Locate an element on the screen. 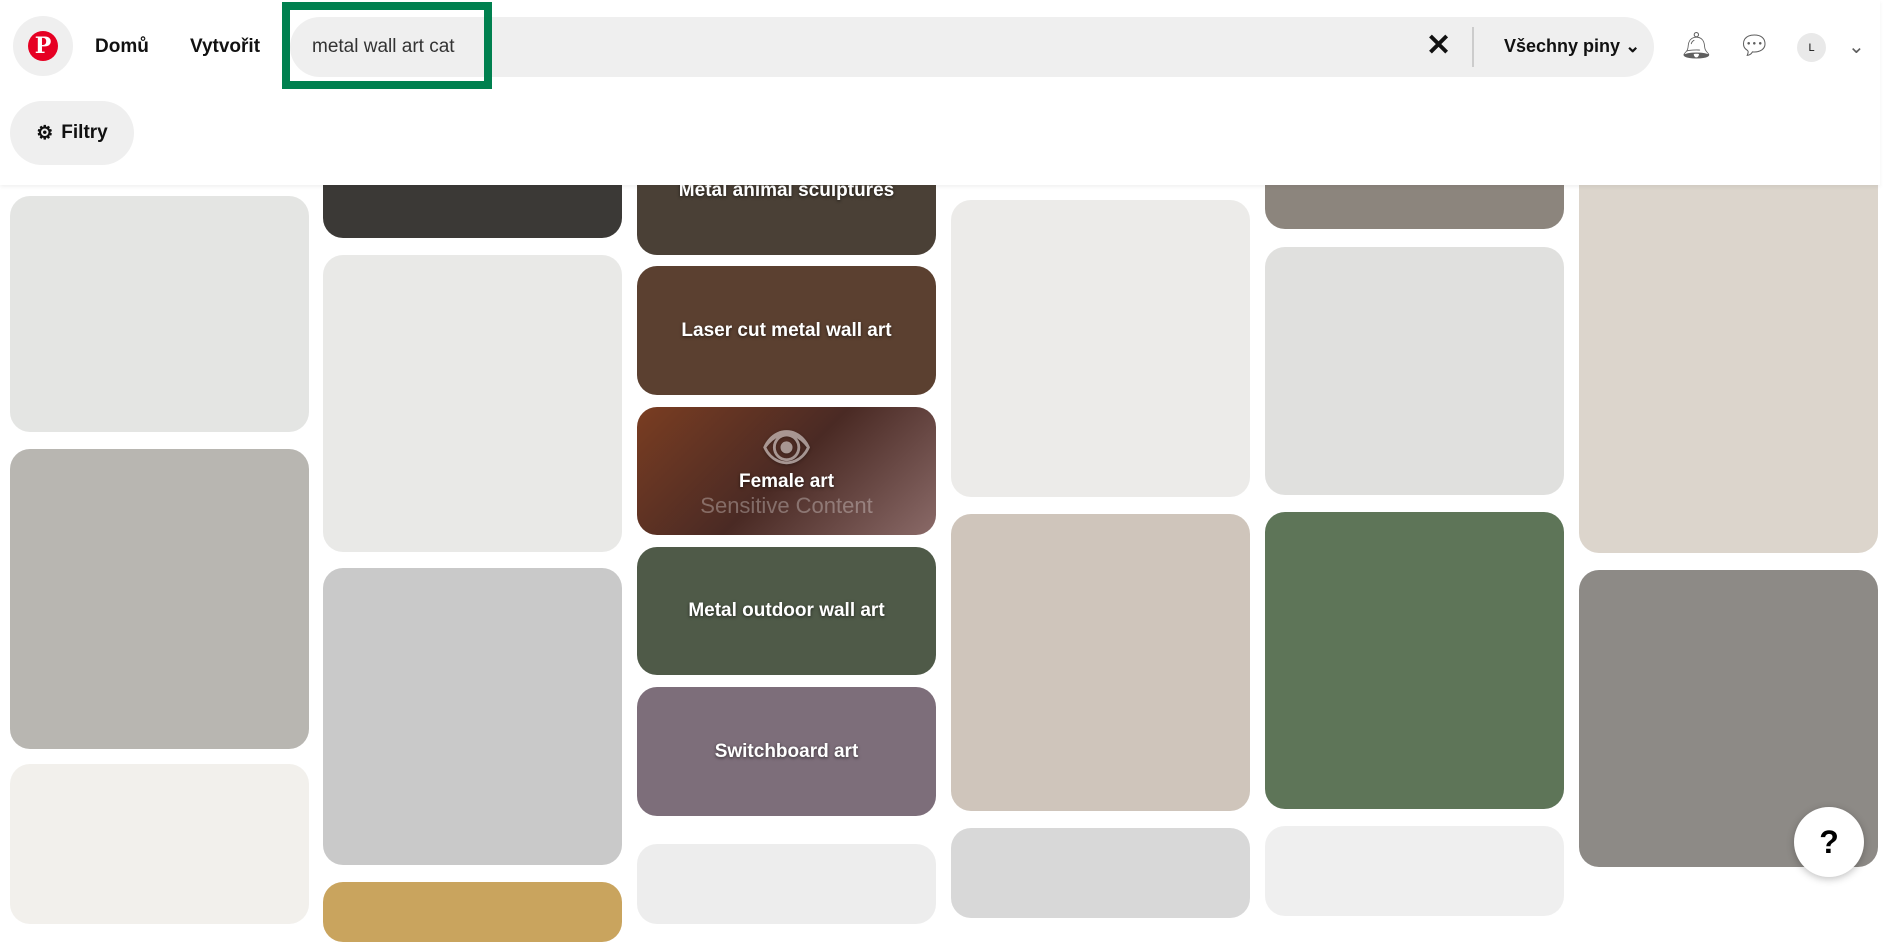 The image size is (1892, 942). scope-dropdown: Všechny piny ⌄ is located at coordinates (1572, 46).